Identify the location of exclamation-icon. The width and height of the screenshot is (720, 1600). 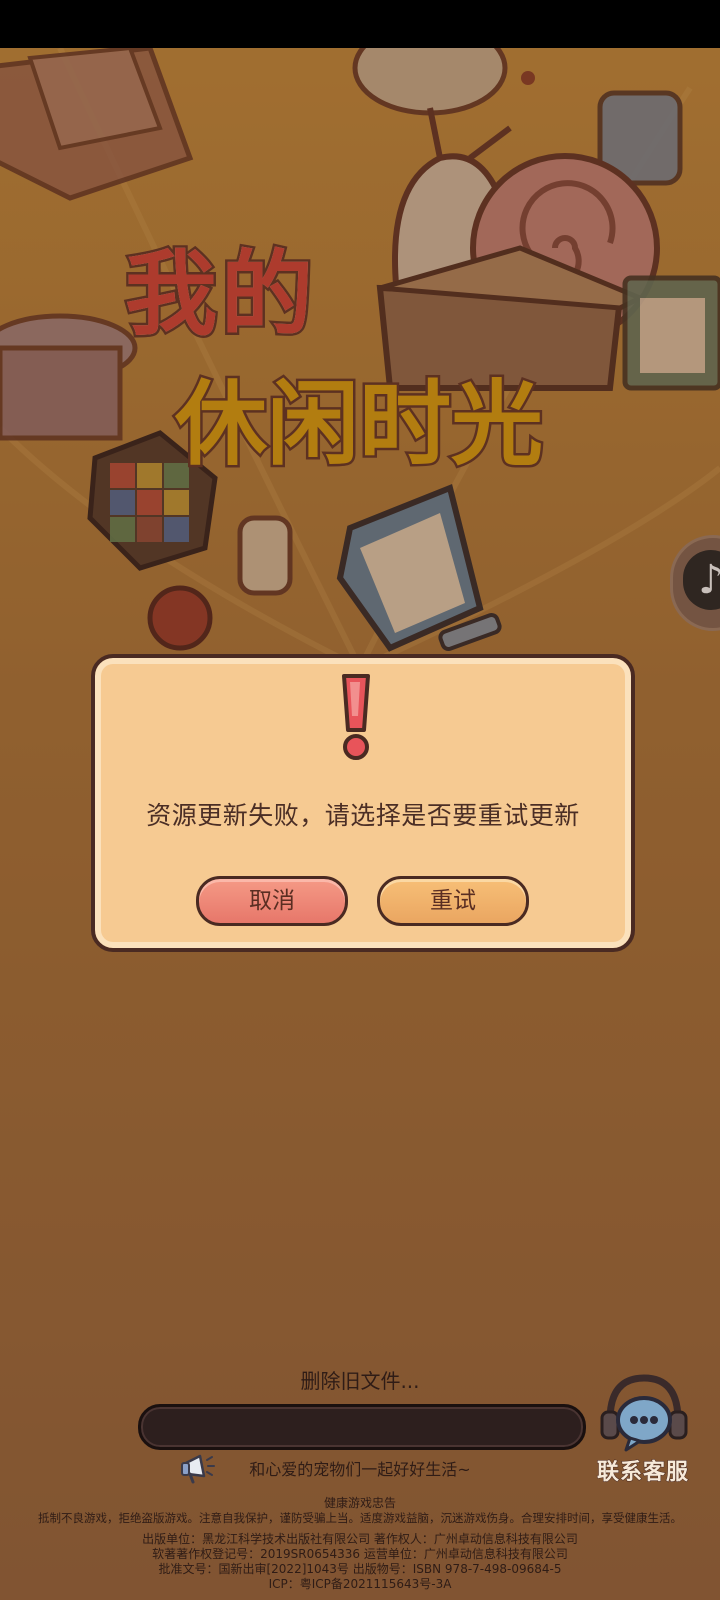
(356, 717).